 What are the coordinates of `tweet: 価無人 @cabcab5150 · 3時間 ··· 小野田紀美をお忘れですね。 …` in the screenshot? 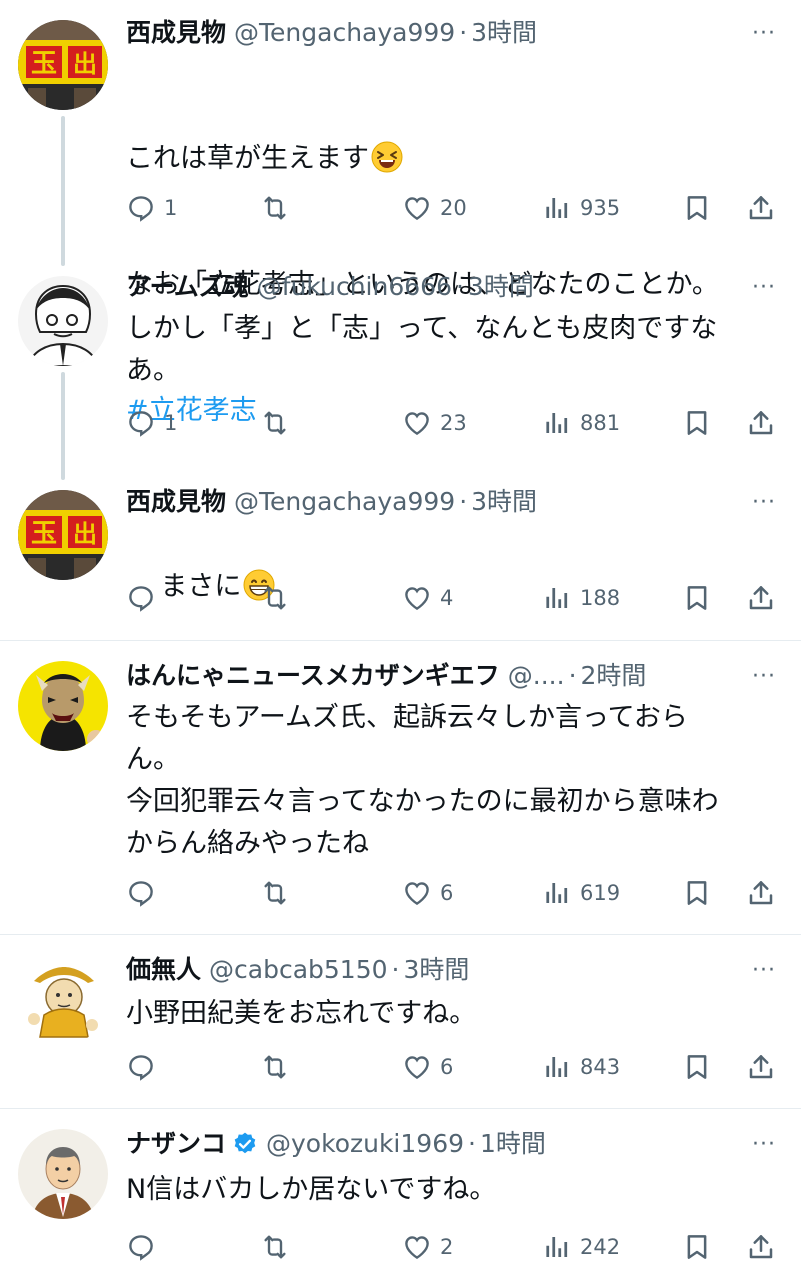 It's located at (400, 1021).